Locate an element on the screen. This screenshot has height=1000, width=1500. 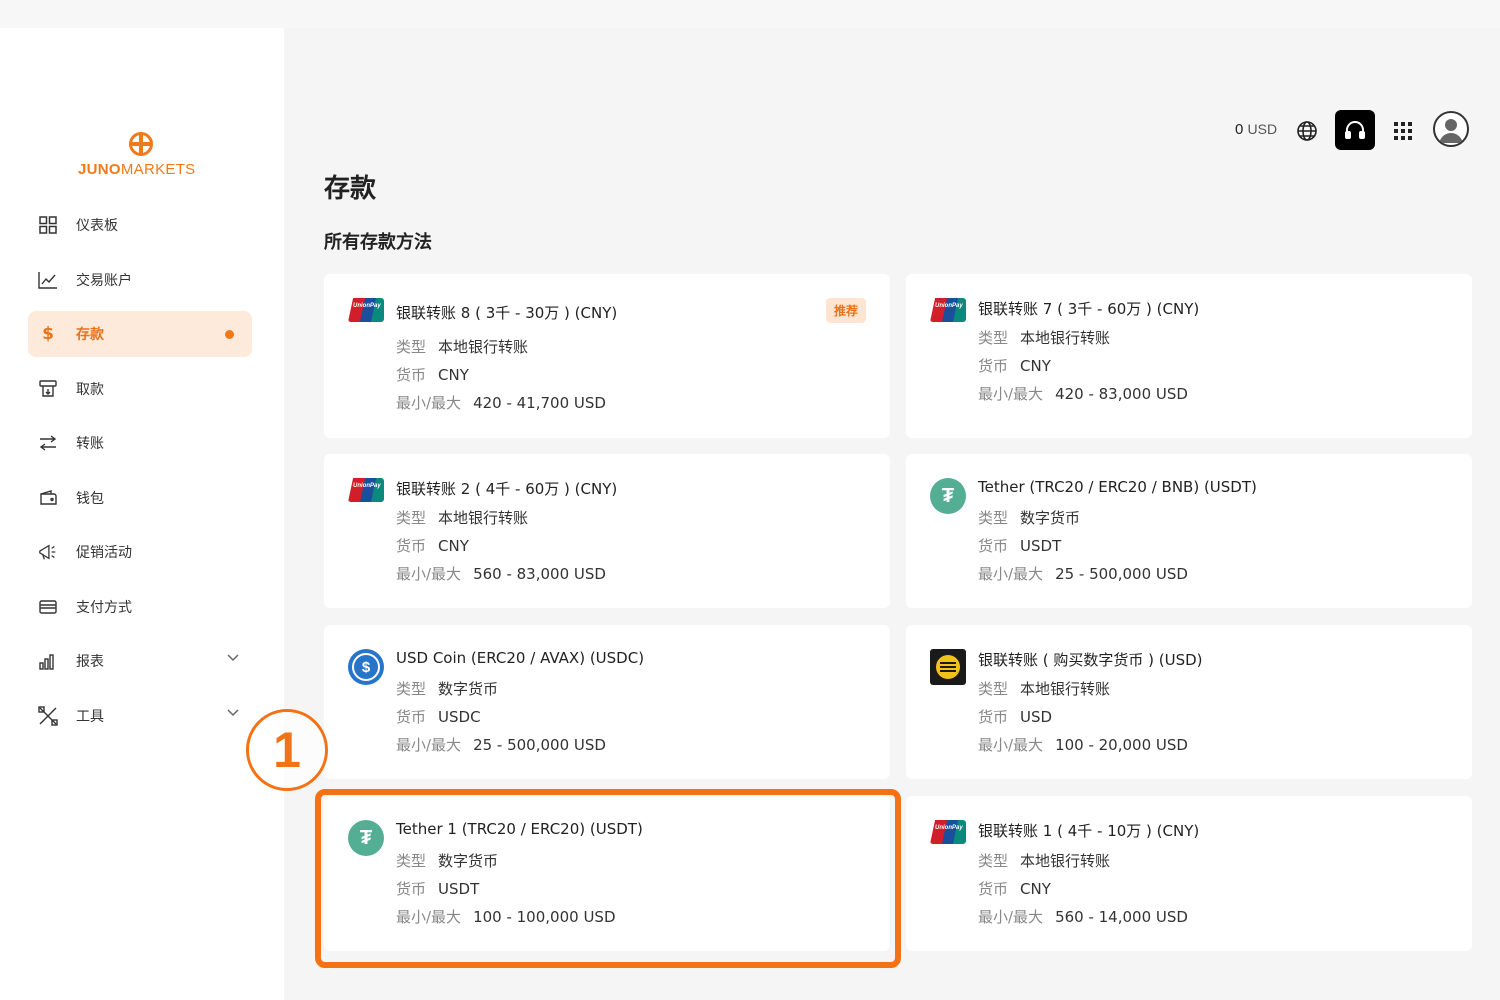
sidebar-item-label: 转账 is located at coordinates (90, 444).